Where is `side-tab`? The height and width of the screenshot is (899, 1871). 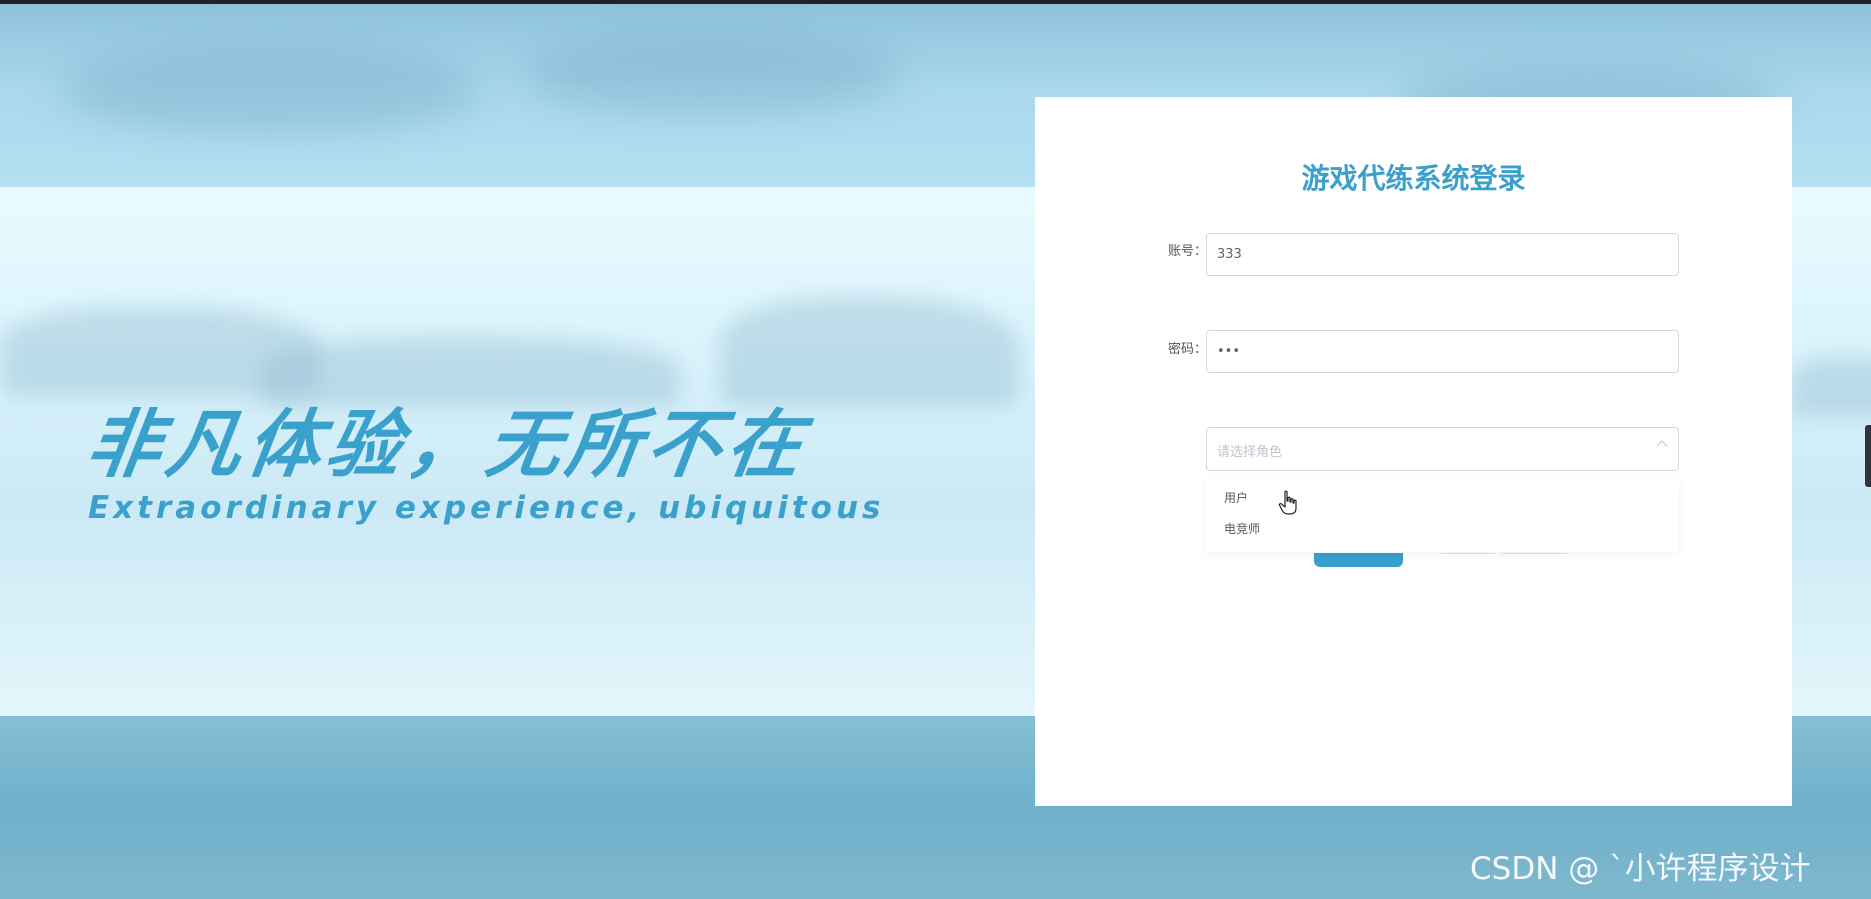
side-tab is located at coordinates (1868, 456).